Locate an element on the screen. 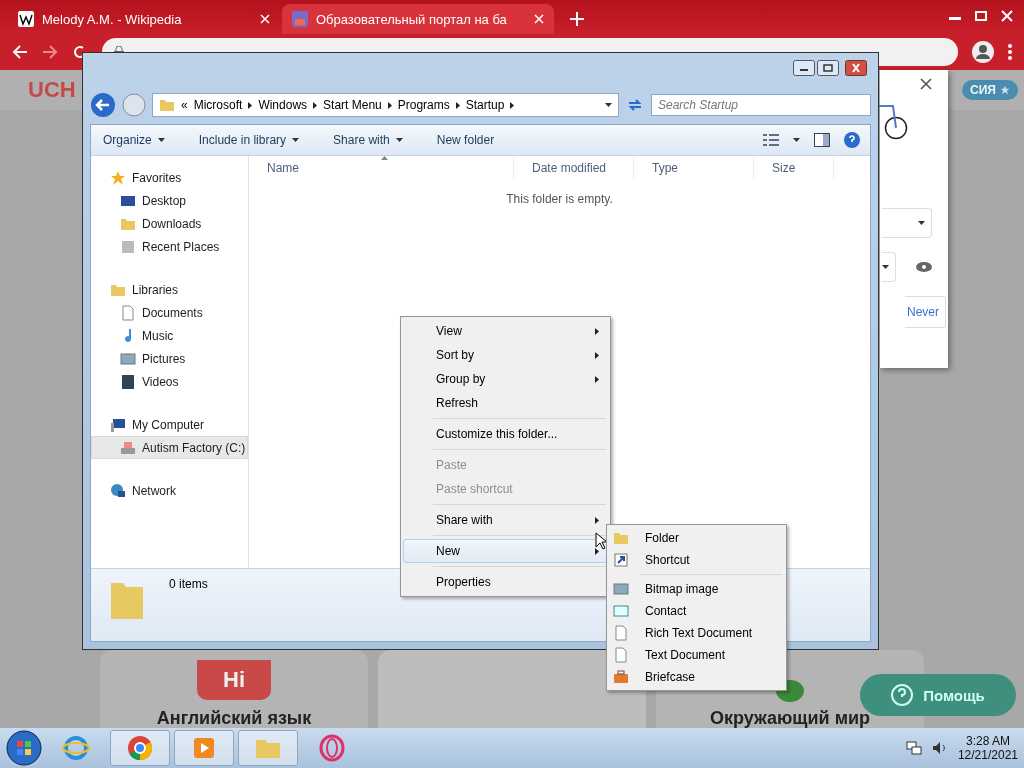 The height and width of the screenshot is (768, 1024). nav-item: Downloads is located at coordinates (169, 223).